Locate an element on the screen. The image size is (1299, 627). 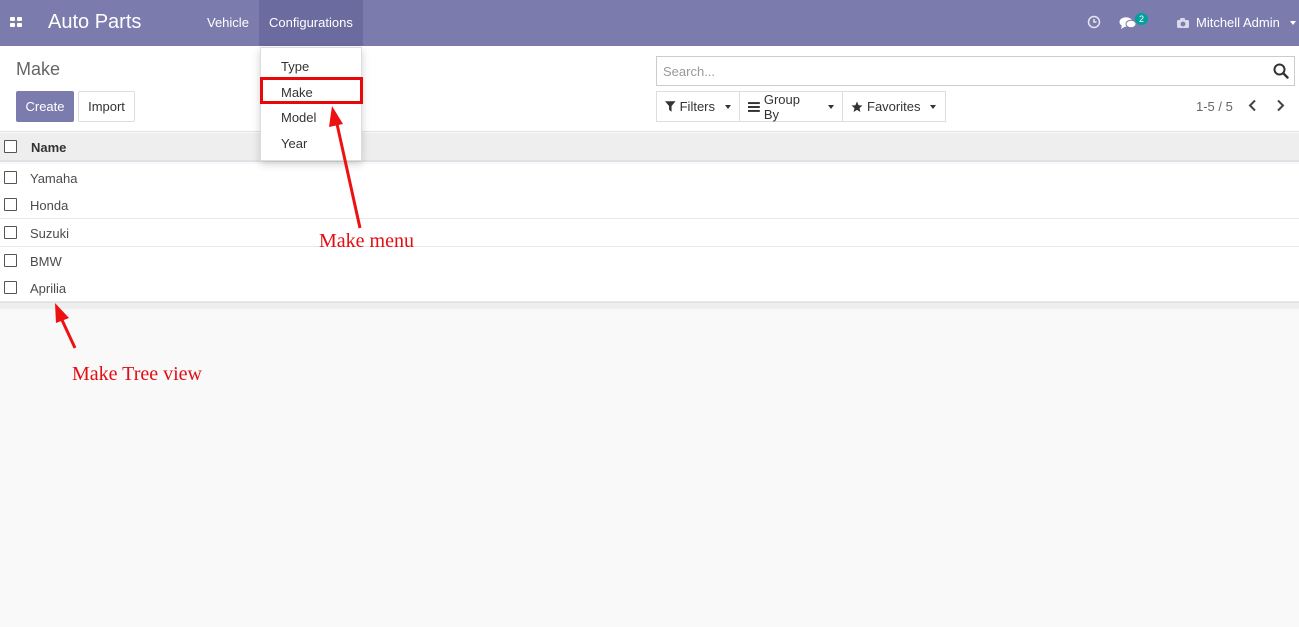
arrow-to-make-menu is located at coordinates (348, 176).